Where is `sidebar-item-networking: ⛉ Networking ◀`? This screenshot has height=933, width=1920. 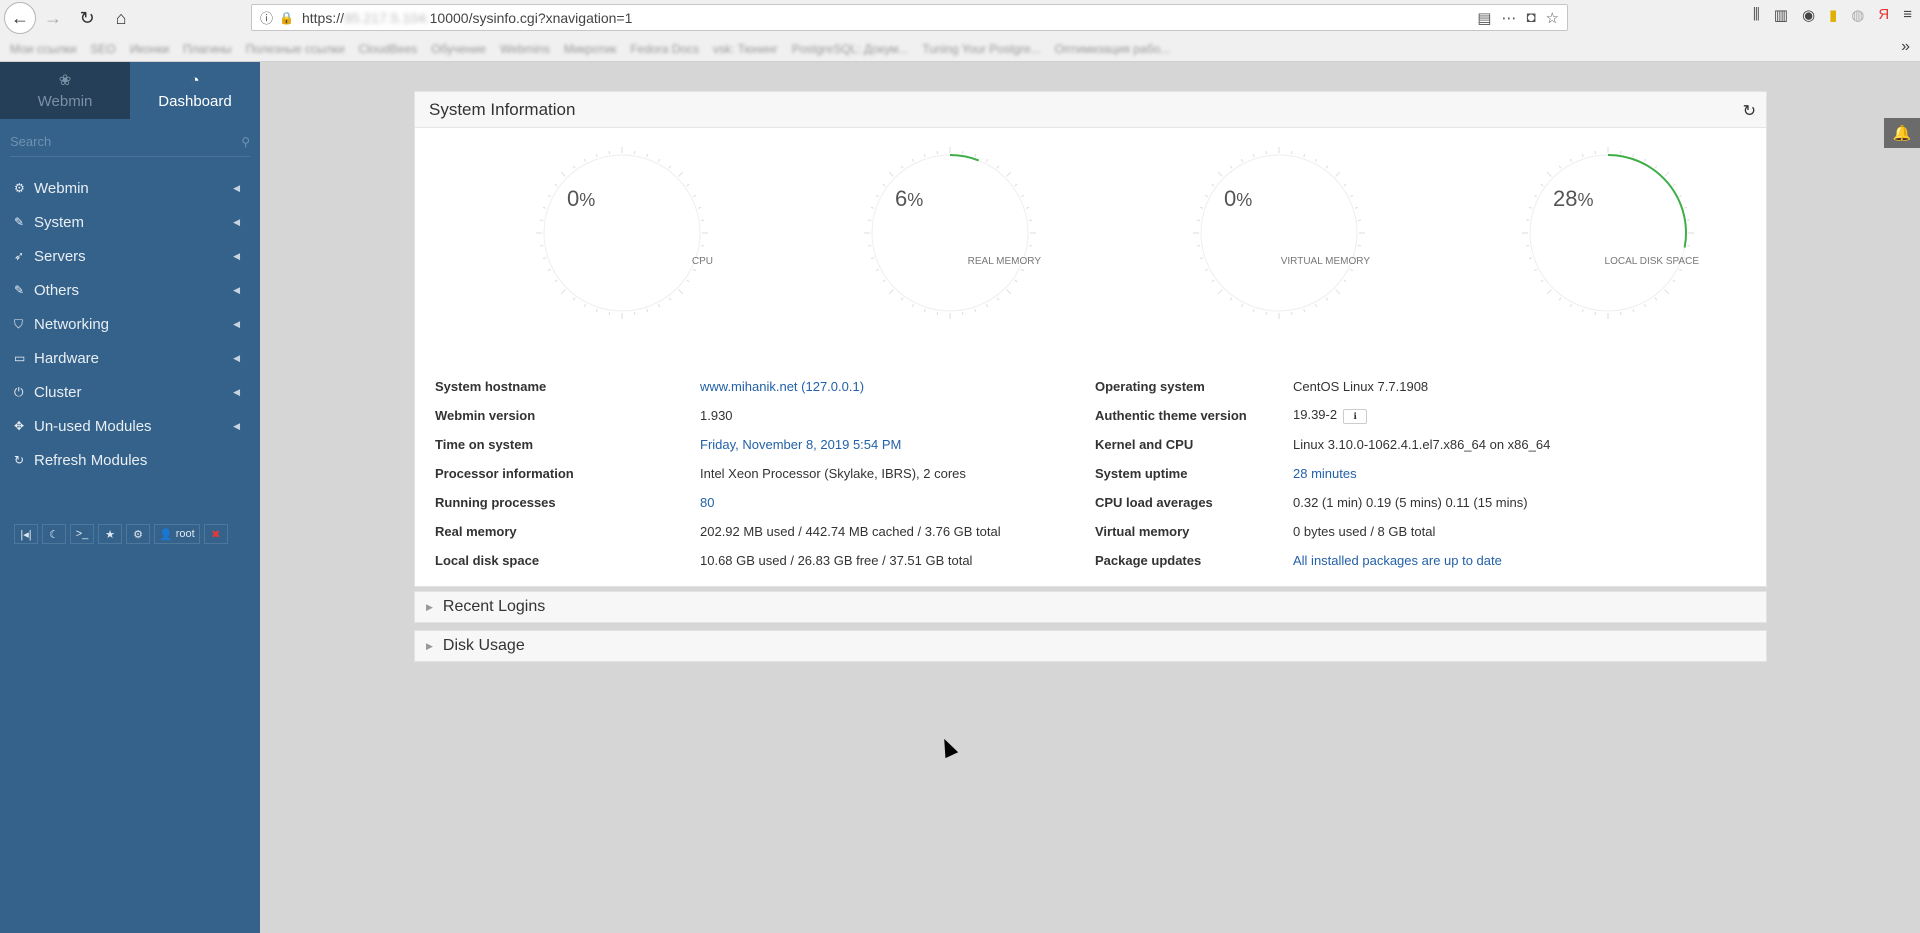
sidebar-item-networking: ⛉ Networking ◀ is located at coordinates (130, 324).